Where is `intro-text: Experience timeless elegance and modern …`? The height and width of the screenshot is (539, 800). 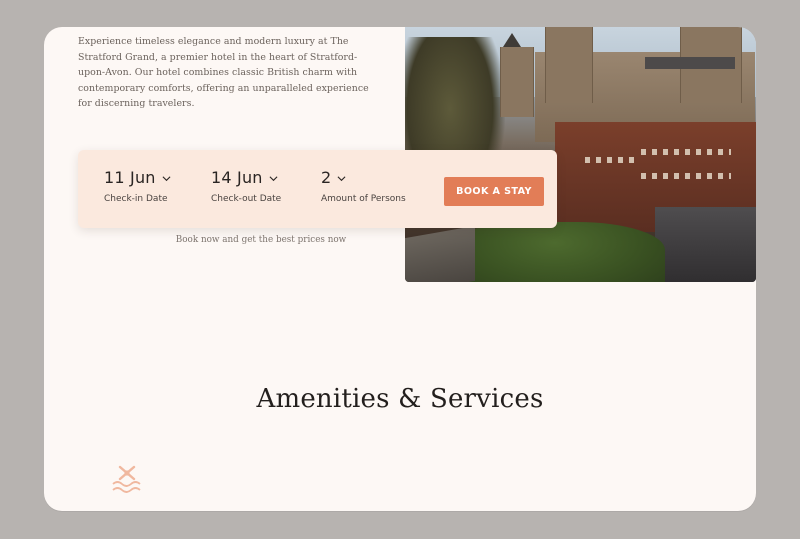 intro-text: Experience timeless elegance and modern … is located at coordinates (223, 73).